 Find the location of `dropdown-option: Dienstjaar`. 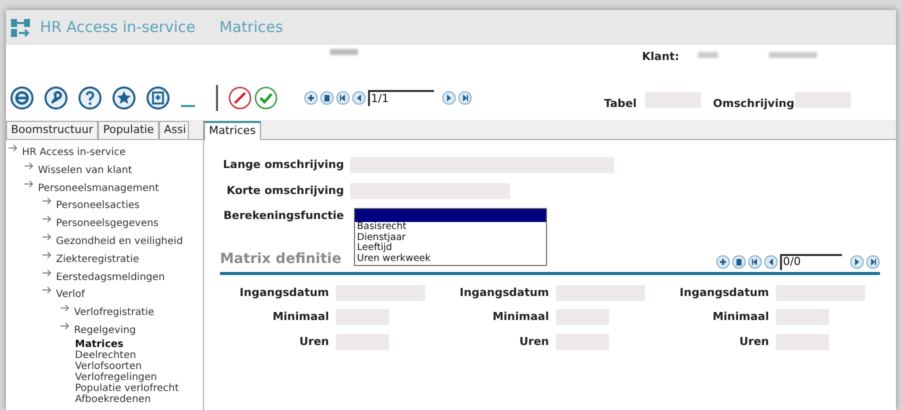

dropdown-option: Dienstjaar is located at coordinates (450, 237).